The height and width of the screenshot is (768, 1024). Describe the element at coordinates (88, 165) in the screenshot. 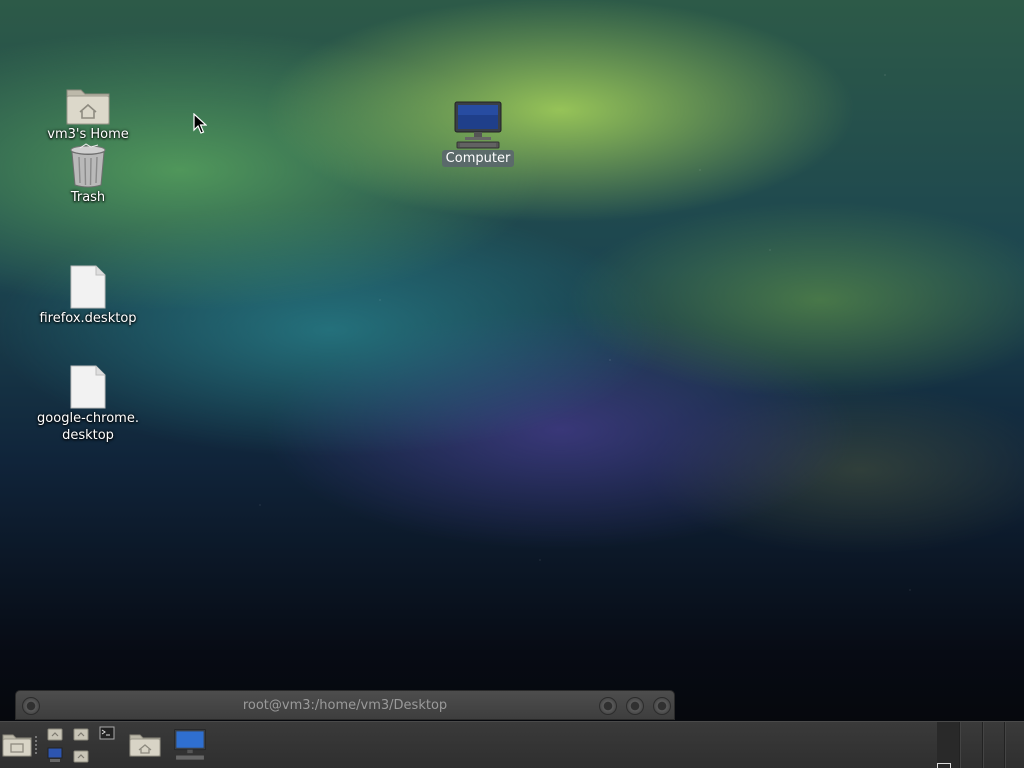

I see `trash-icon` at that location.